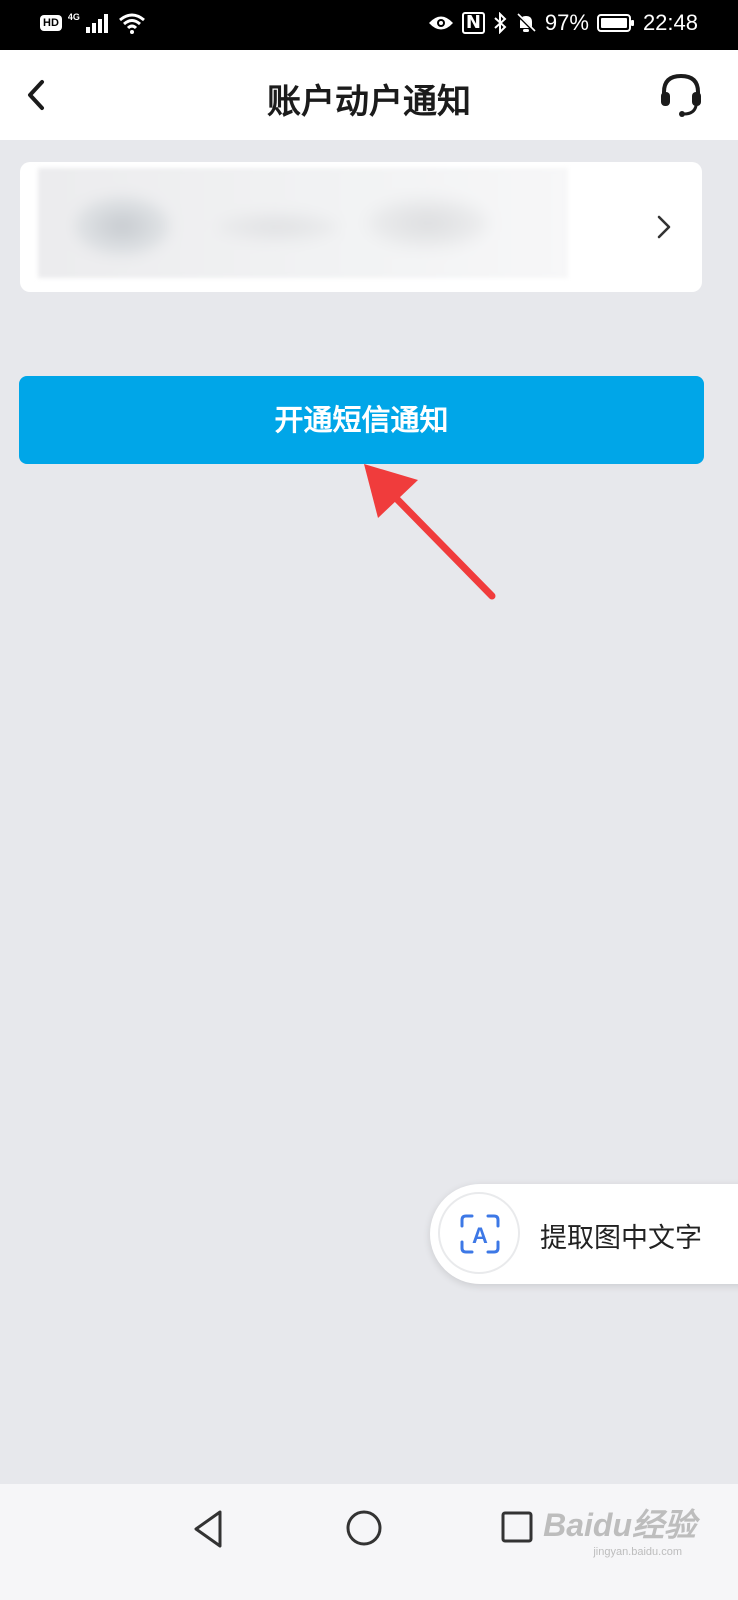  Describe the element at coordinates (681, 95) in the screenshot. I see `headset-icon` at that location.